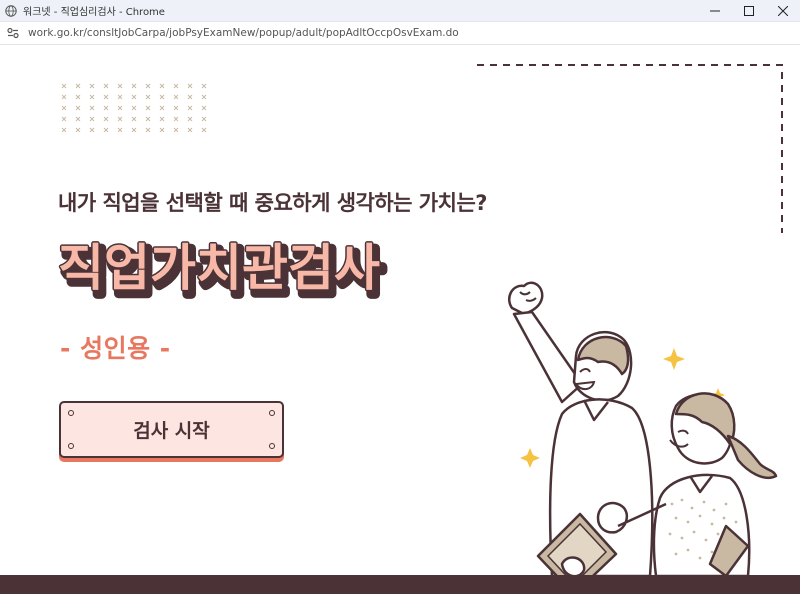  I want to click on window-titlebar: 워크넷 - 직업심리검사 - Chrome, so click(400, 11).